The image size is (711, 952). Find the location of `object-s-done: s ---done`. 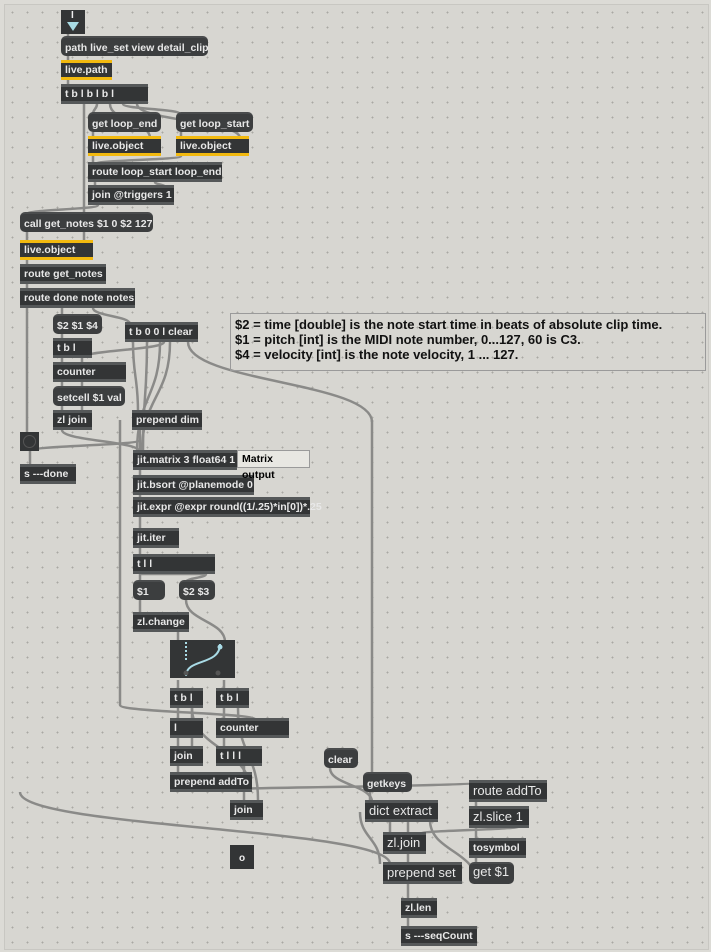

object-s-done: s ---done is located at coordinates (48, 474).